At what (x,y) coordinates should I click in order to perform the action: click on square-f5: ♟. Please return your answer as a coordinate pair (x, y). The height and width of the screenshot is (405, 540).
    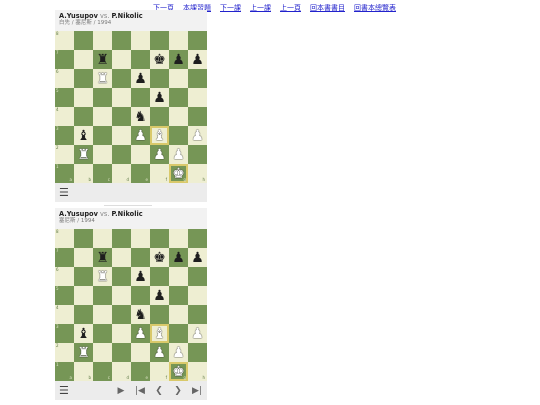
    Looking at the image, I should click on (159, 97).